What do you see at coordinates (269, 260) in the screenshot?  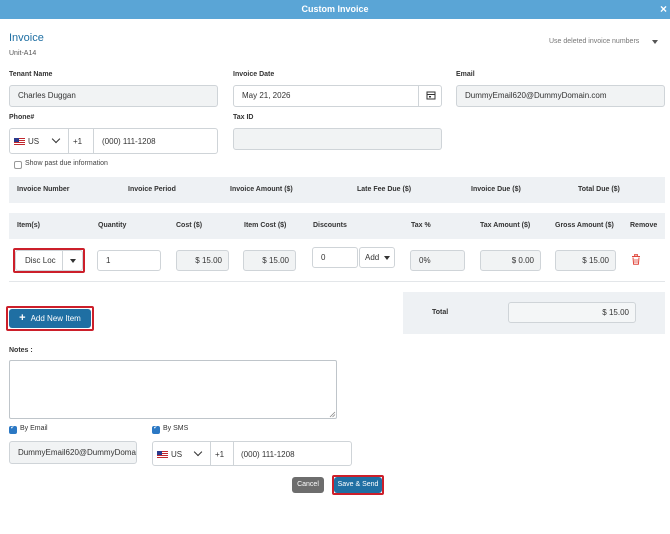 I see `item-cost-field: $ 15.00` at bounding box center [269, 260].